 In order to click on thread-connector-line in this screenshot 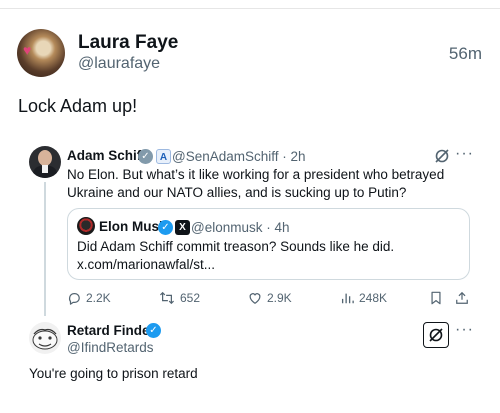, I will do `click(45, 249)`.